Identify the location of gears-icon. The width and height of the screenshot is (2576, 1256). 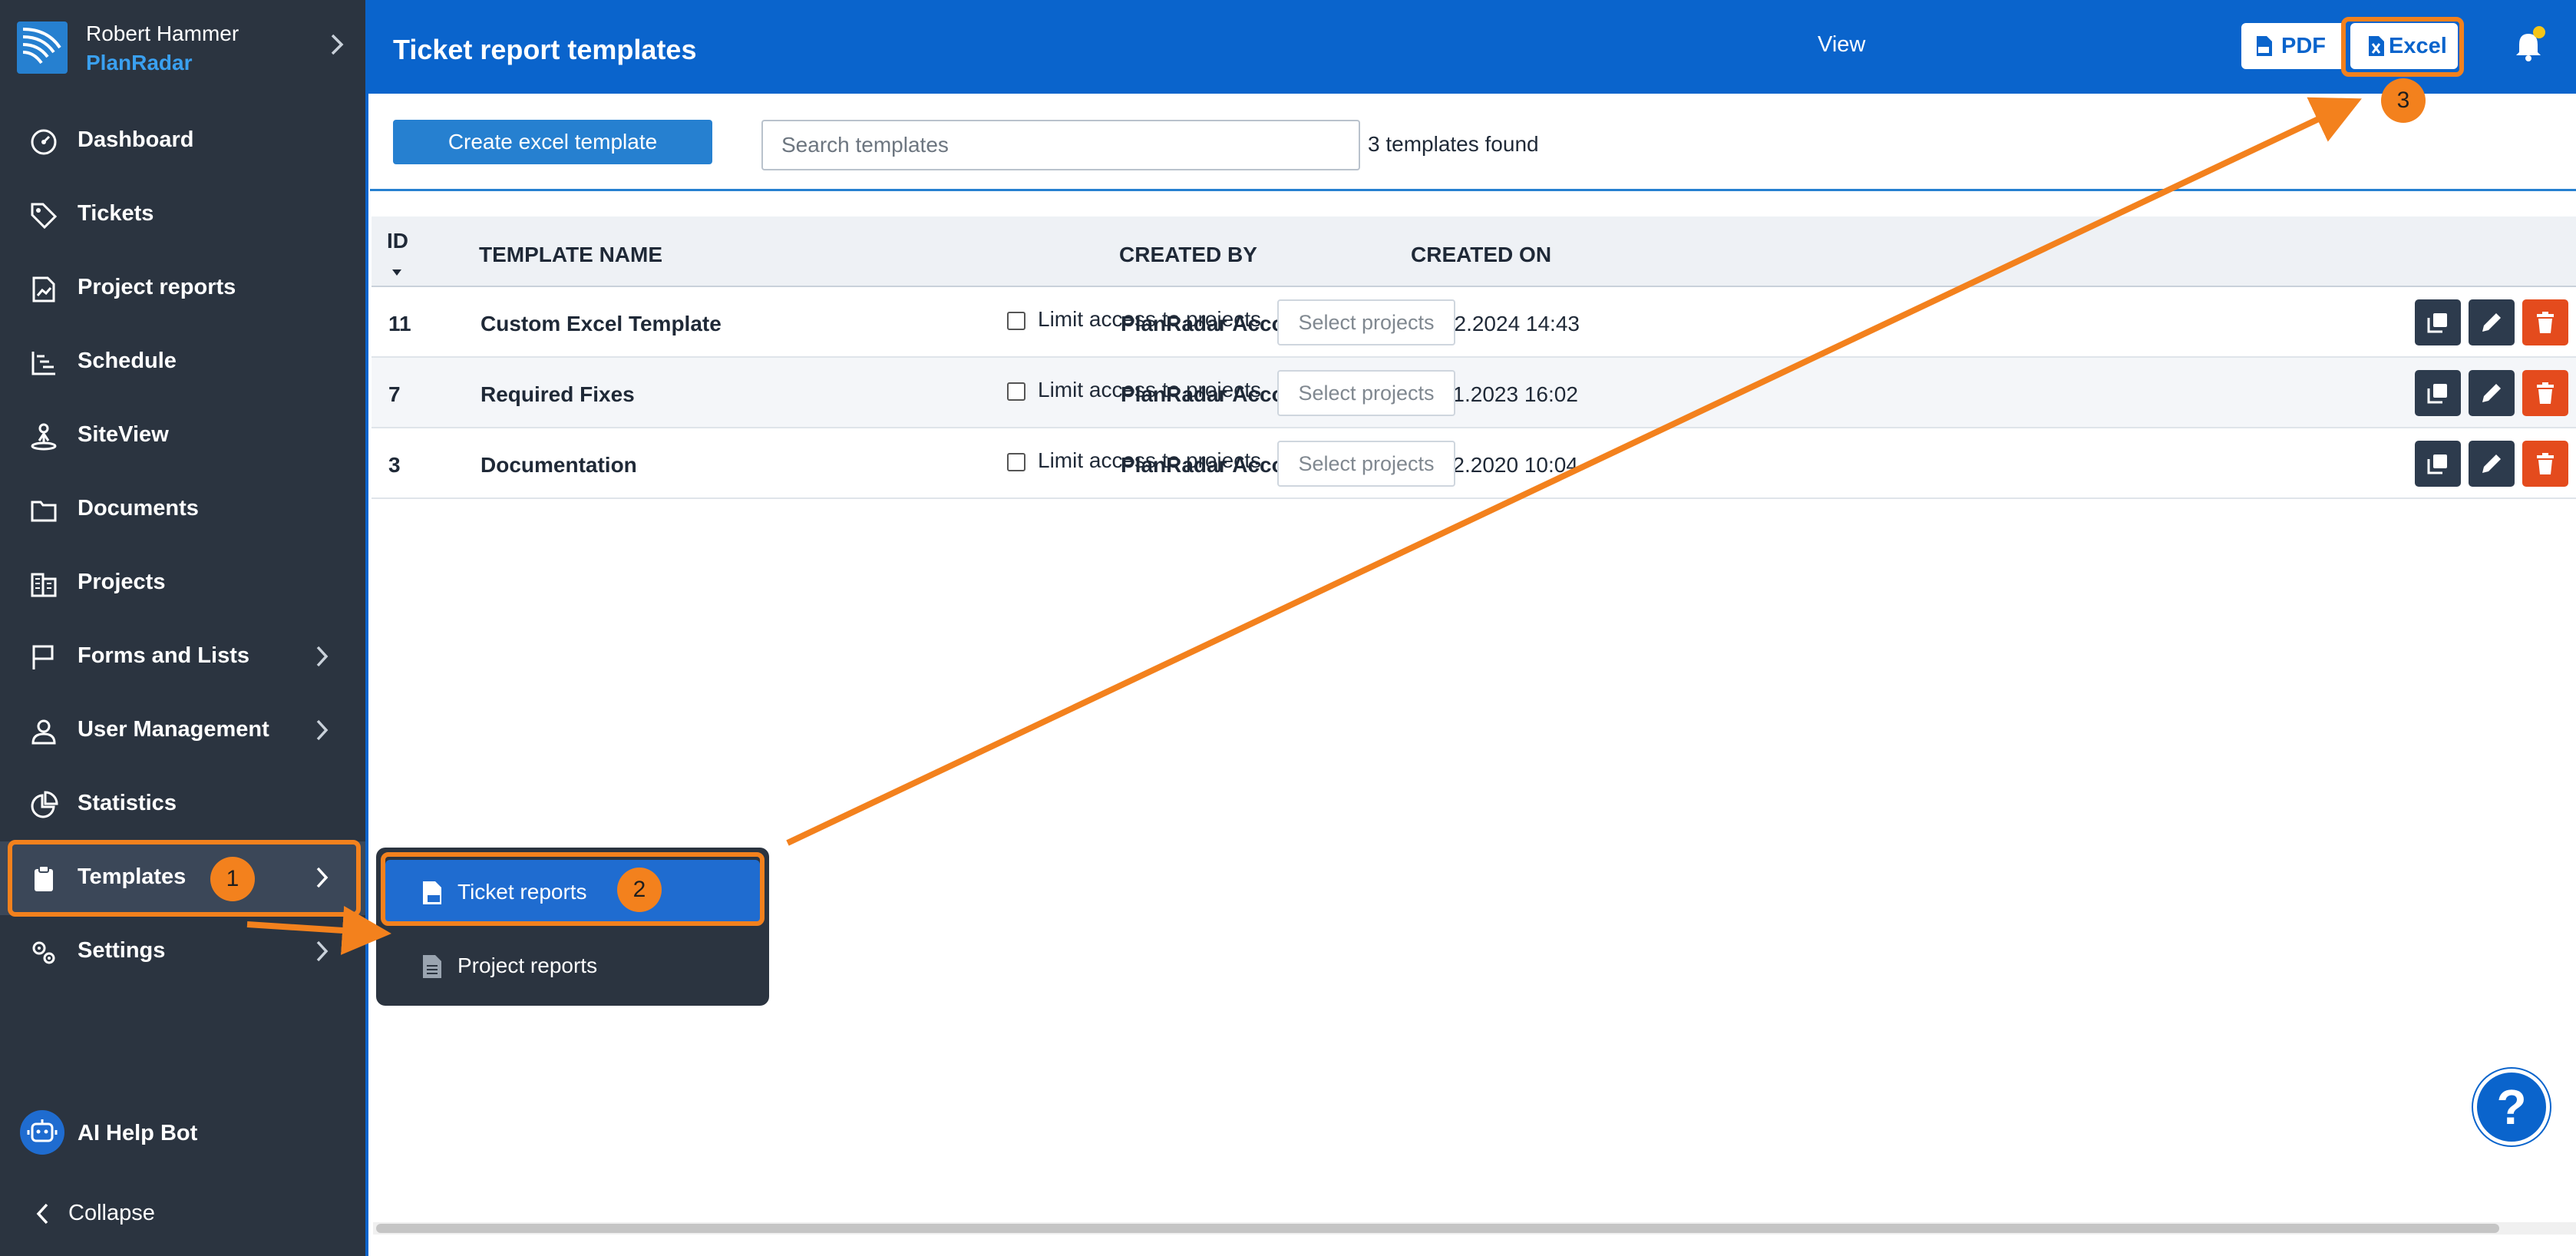
(43, 953).